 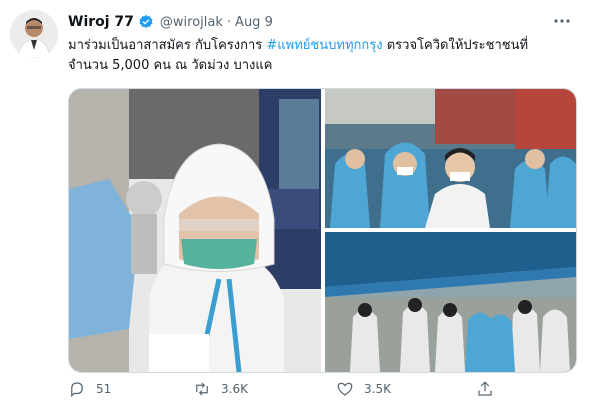 What do you see at coordinates (77, 390) in the screenshot?
I see `reply-icon` at bounding box center [77, 390].